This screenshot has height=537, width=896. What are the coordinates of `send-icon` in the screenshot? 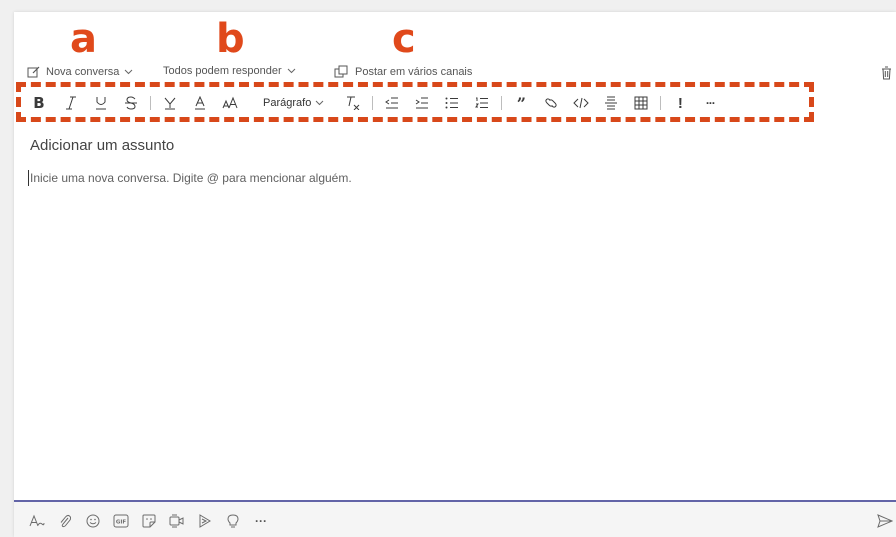 It's located at (885, 521).